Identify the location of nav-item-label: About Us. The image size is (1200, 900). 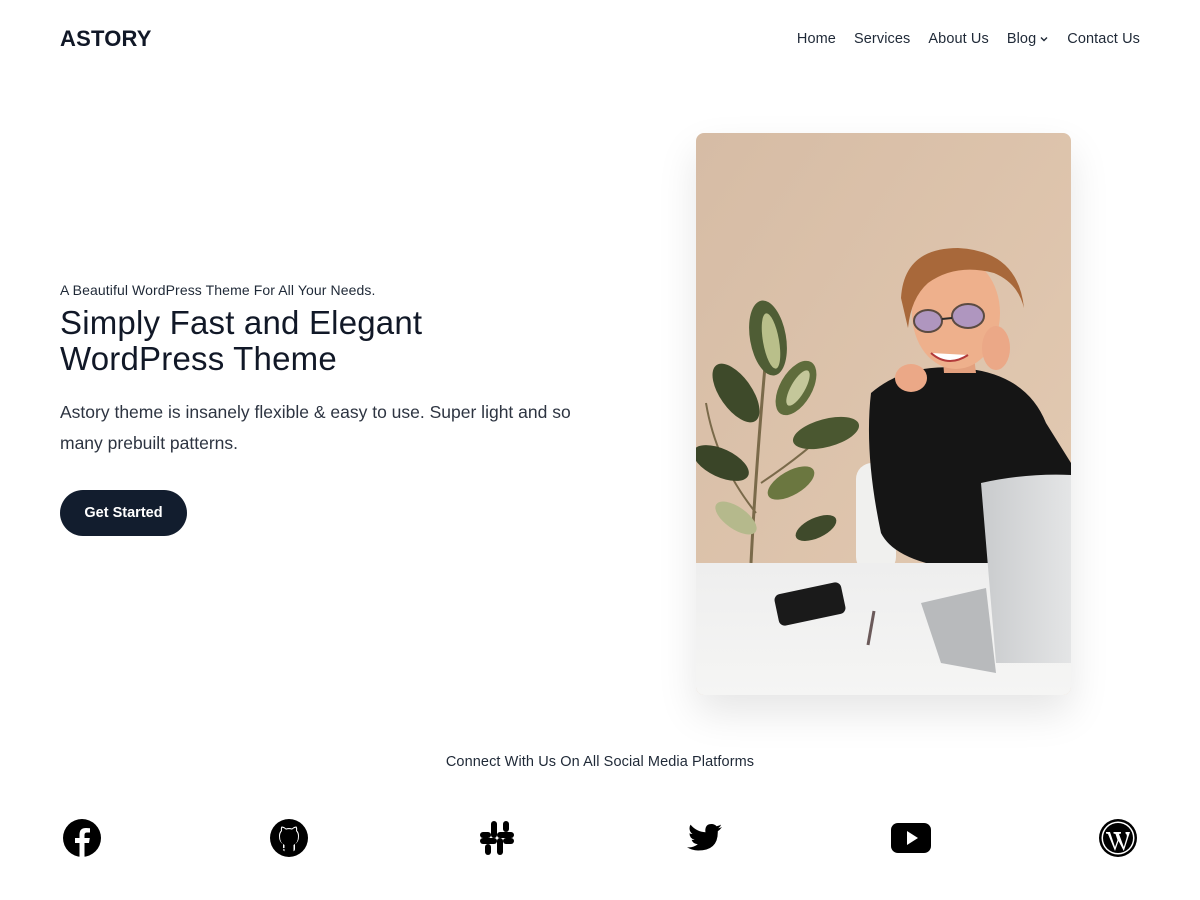
(958, 39).